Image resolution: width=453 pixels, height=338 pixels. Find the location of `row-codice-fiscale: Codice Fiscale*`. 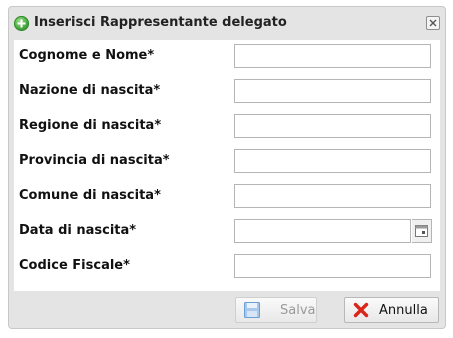

row-codice-fiscale: Codice Fiscale* is located at coordinates (227, 267).